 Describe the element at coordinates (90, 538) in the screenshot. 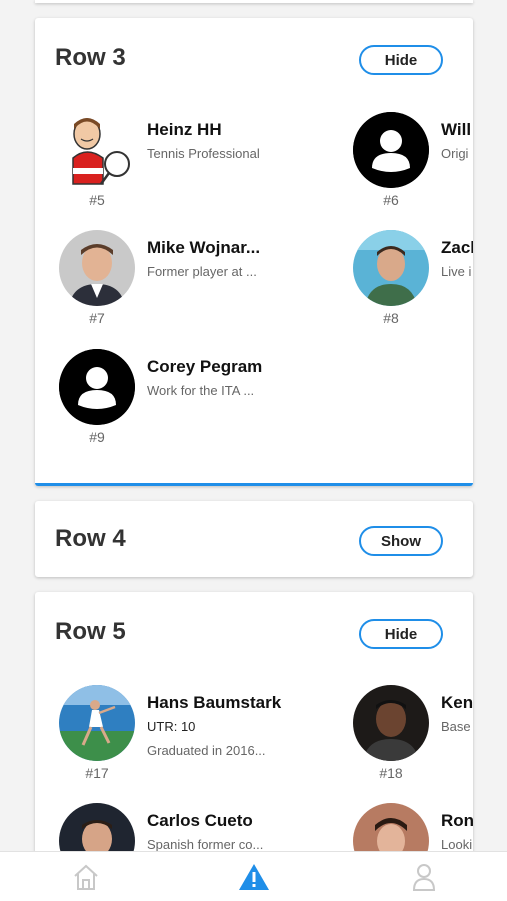

I see `row-title: Row 4` at that location.